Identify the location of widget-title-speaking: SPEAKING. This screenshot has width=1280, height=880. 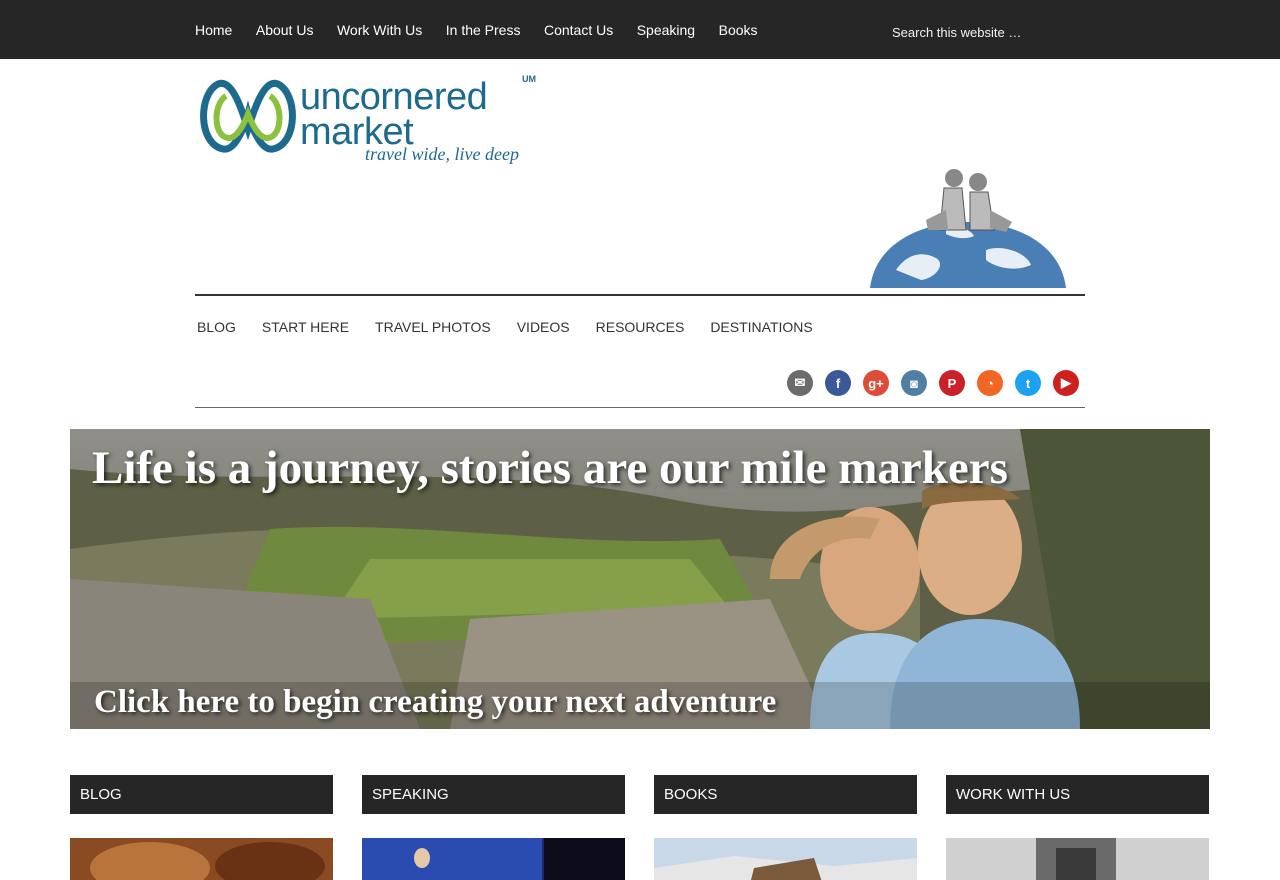
(493, 794).